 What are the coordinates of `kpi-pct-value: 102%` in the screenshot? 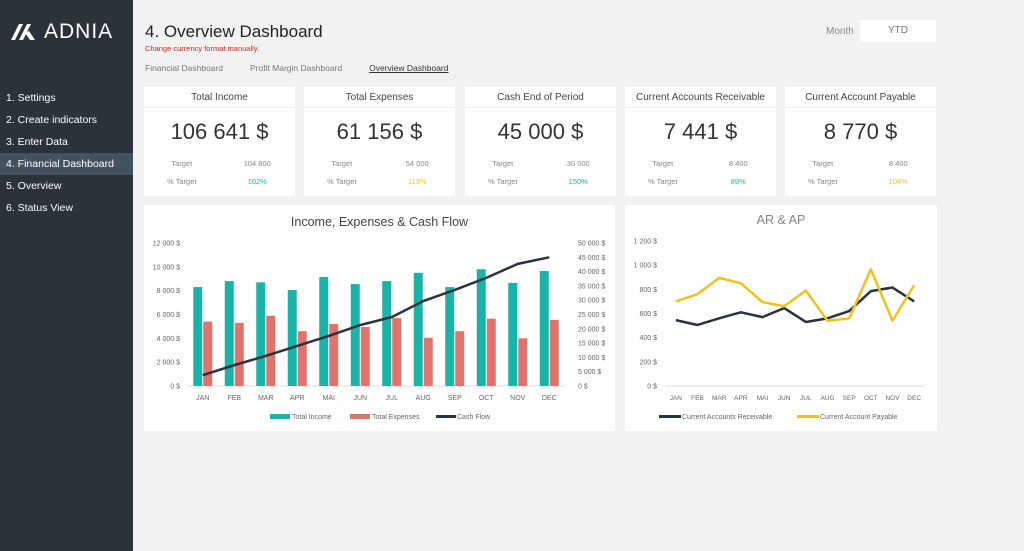 It's located at (257, 181).